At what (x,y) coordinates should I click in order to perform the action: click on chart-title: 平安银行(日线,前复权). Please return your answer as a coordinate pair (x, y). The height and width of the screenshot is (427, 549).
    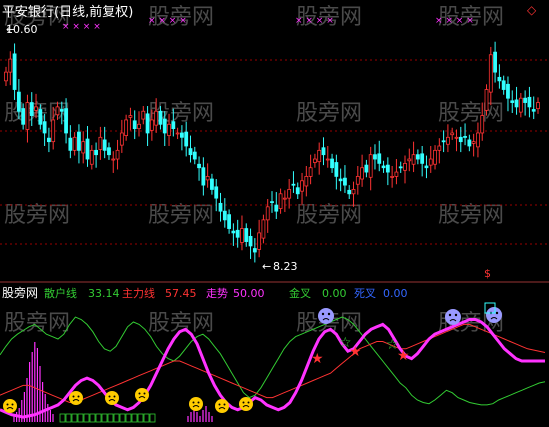
    Looking at the image, I should click on (67, 12).